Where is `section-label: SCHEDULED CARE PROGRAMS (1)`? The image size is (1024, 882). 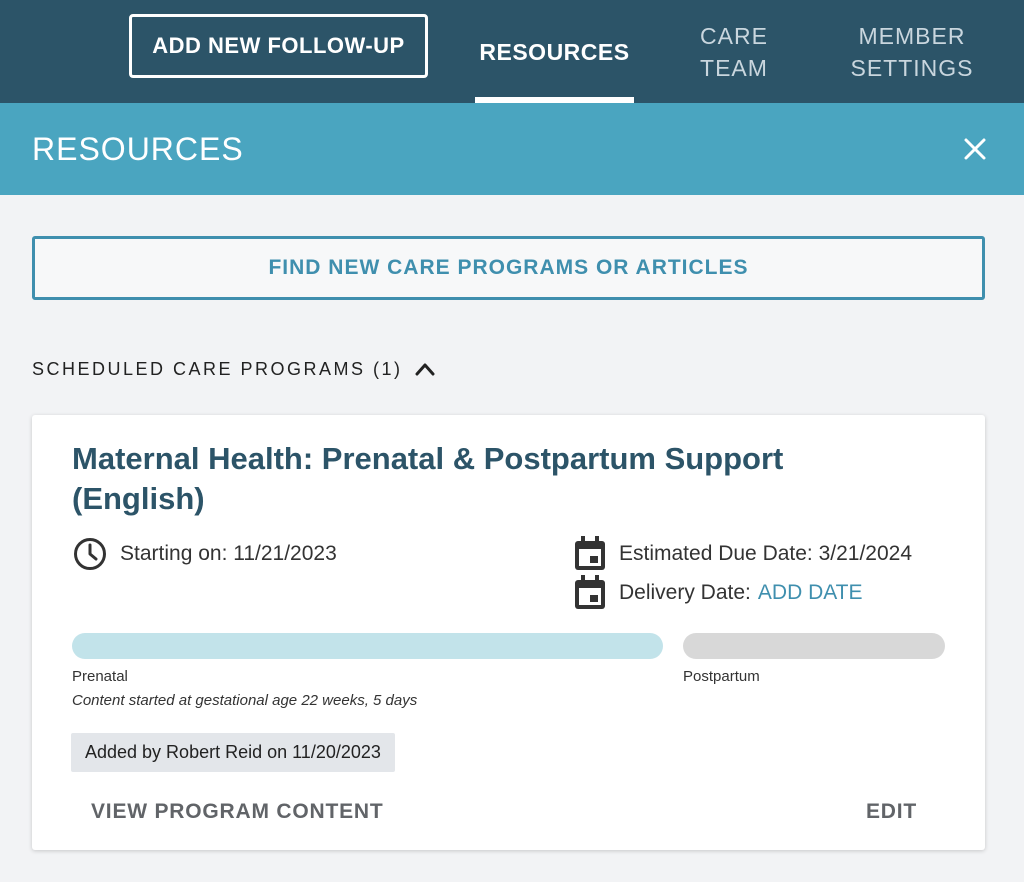 section-label: SCHEDULED CARE PROGRAMS (1) is located at coordinates (217, 368).